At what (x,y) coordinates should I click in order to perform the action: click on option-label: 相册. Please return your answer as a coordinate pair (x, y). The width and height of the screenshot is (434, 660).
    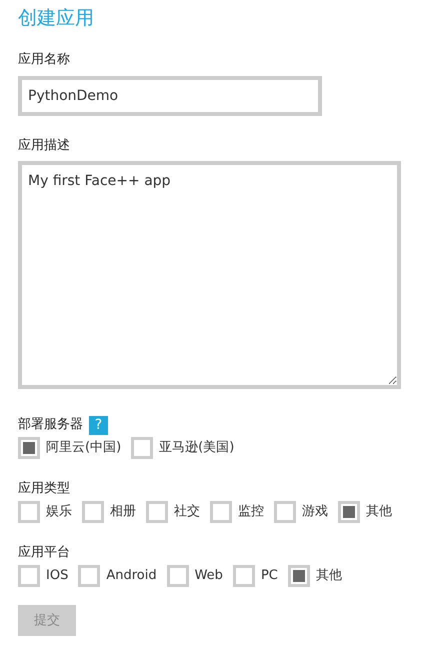
    Looking at the image, I should click on (123, 512).